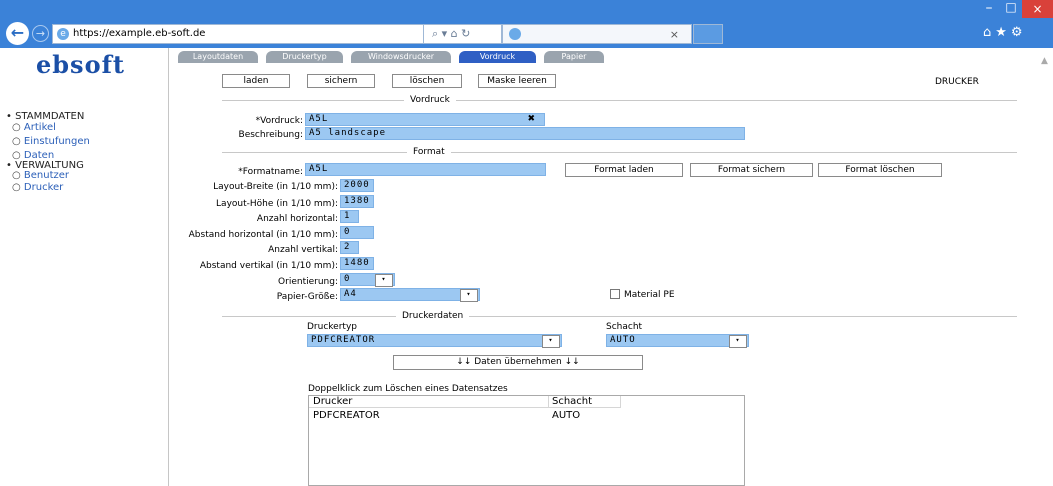  What do you see at coordinates (585, 402) in the screenshot?
I see `list-header-schacht: Schacht` at bounding box center [585, 402].